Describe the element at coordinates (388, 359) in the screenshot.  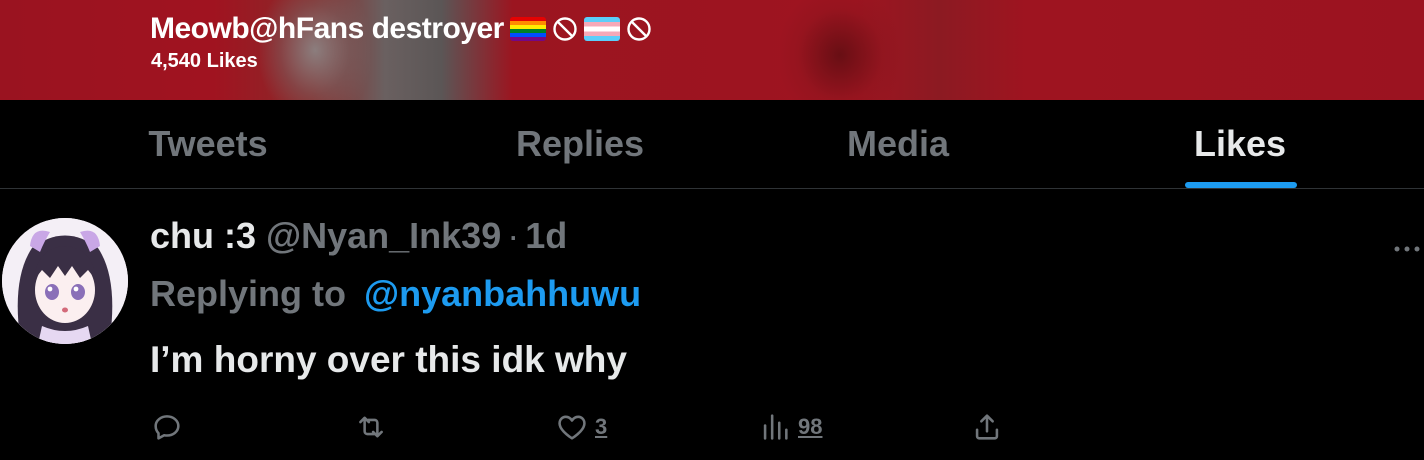
I see `tweet-text: I’m horny over this idk why` at that location.